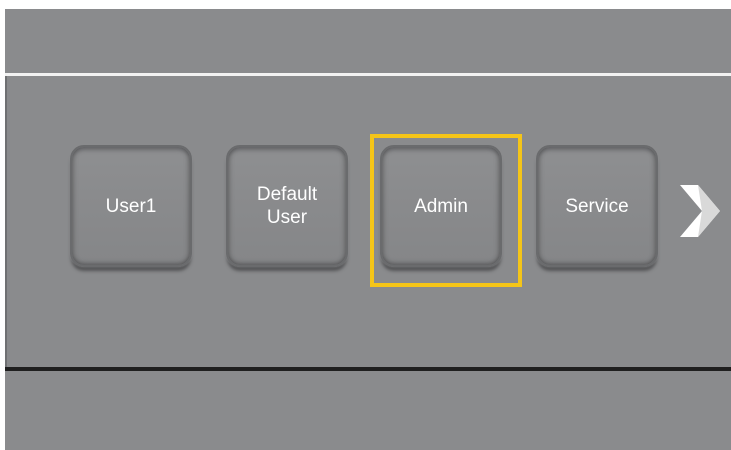 This screenshot has height=450, width=731. I want to click on user-button-default-user: Default User, so click(287, 206).